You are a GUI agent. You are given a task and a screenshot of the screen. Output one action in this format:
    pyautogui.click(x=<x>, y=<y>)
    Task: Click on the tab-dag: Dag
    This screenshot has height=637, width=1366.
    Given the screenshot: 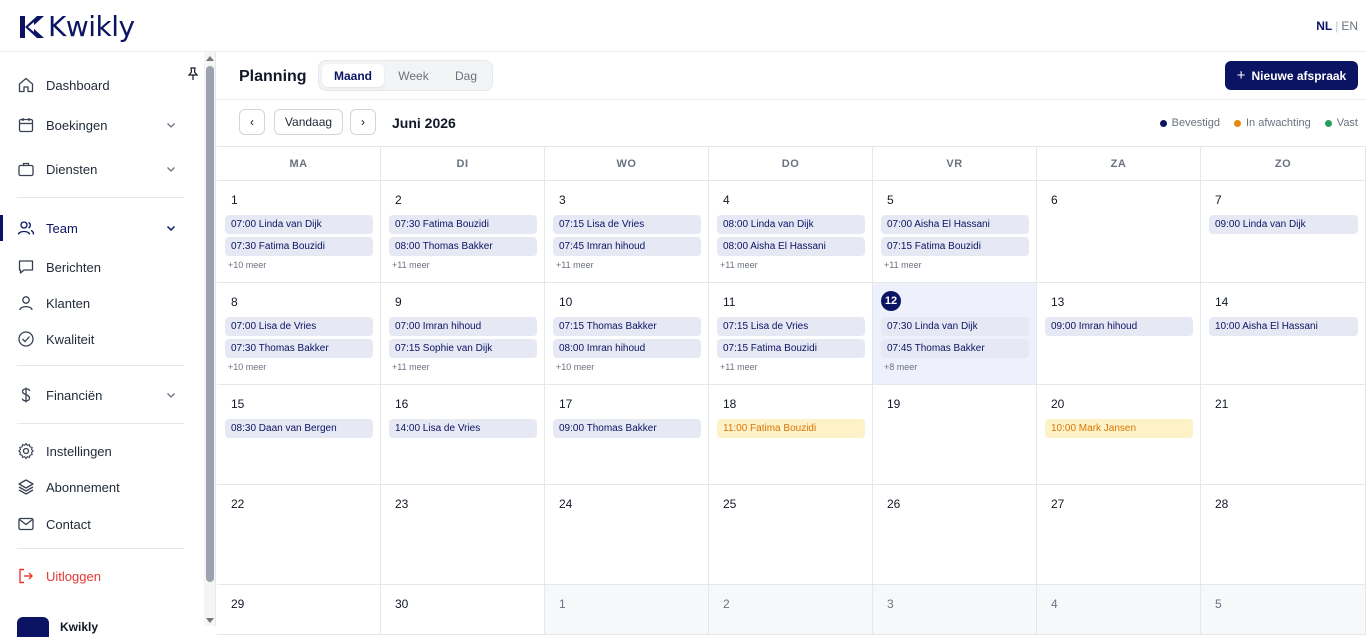 What is the action you would take?
    pyautogui.click(x=466, y=75)
    